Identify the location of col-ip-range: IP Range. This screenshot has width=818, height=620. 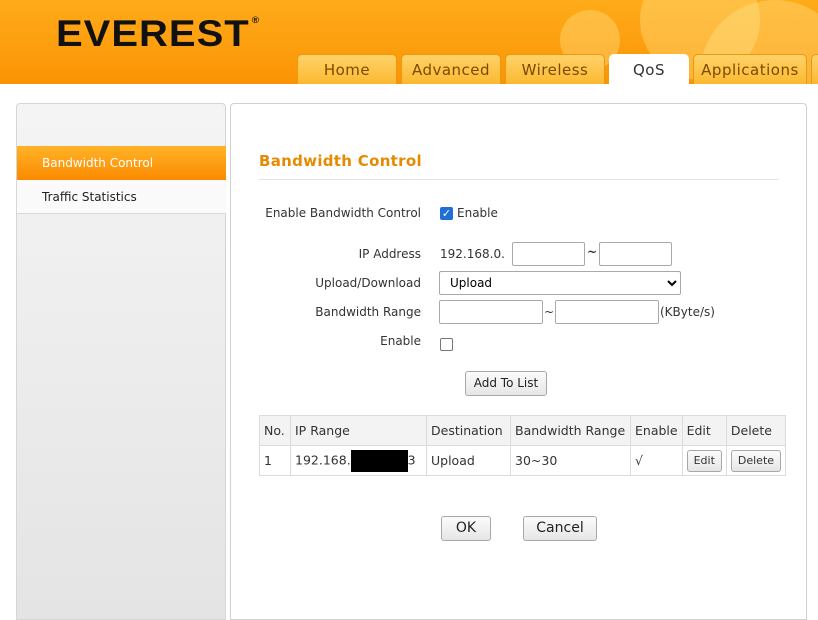
(358, 430).